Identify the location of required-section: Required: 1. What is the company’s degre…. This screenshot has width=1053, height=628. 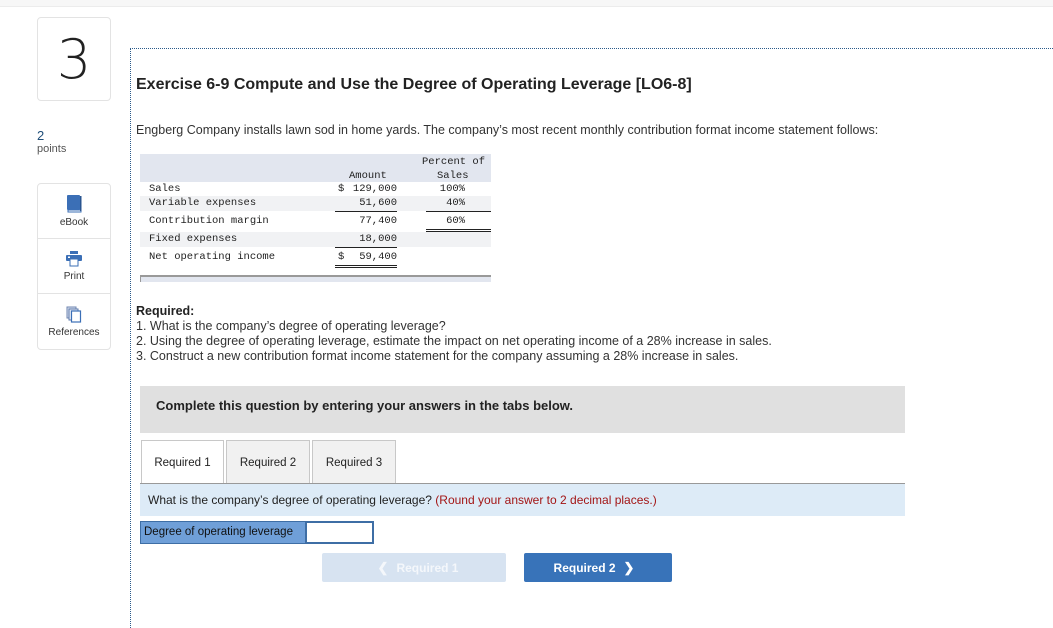
(454, 334).